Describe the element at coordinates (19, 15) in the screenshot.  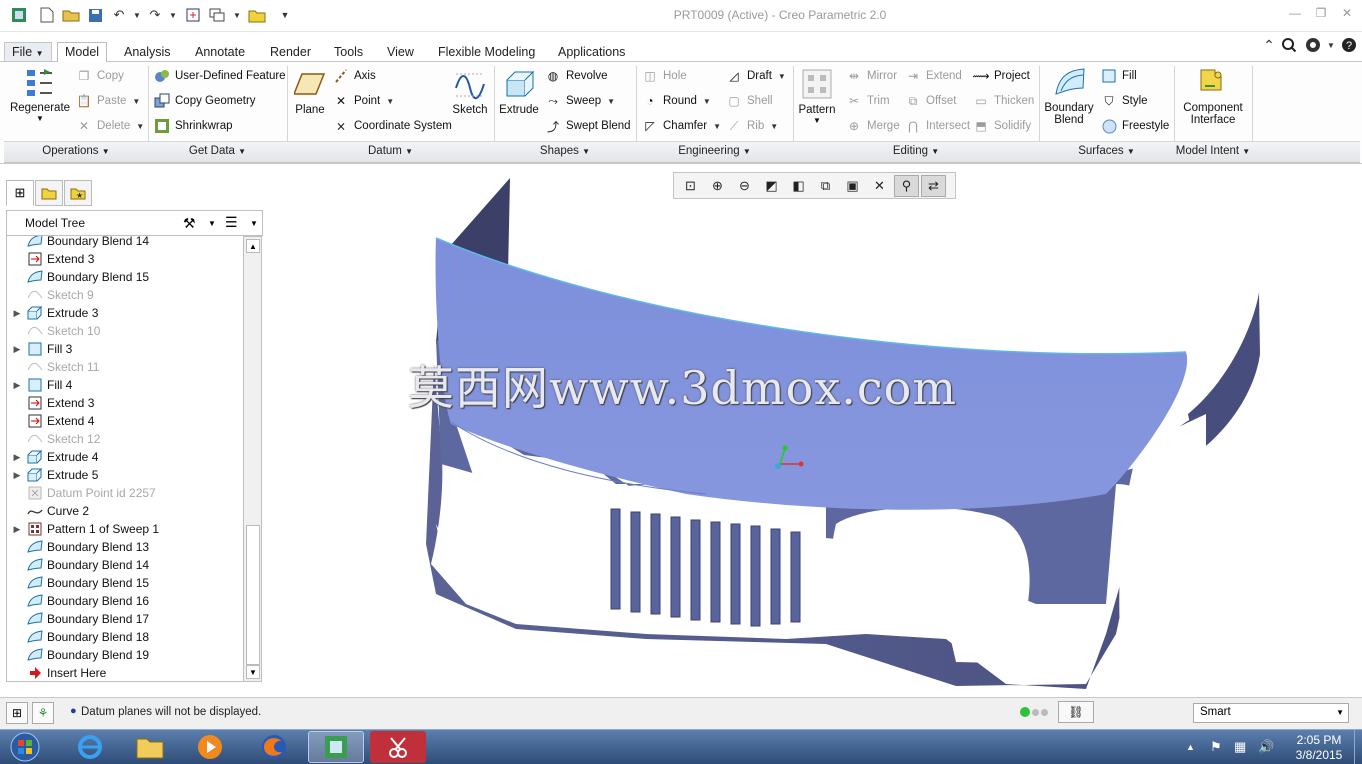
I see `creo-app-icon` at that location.